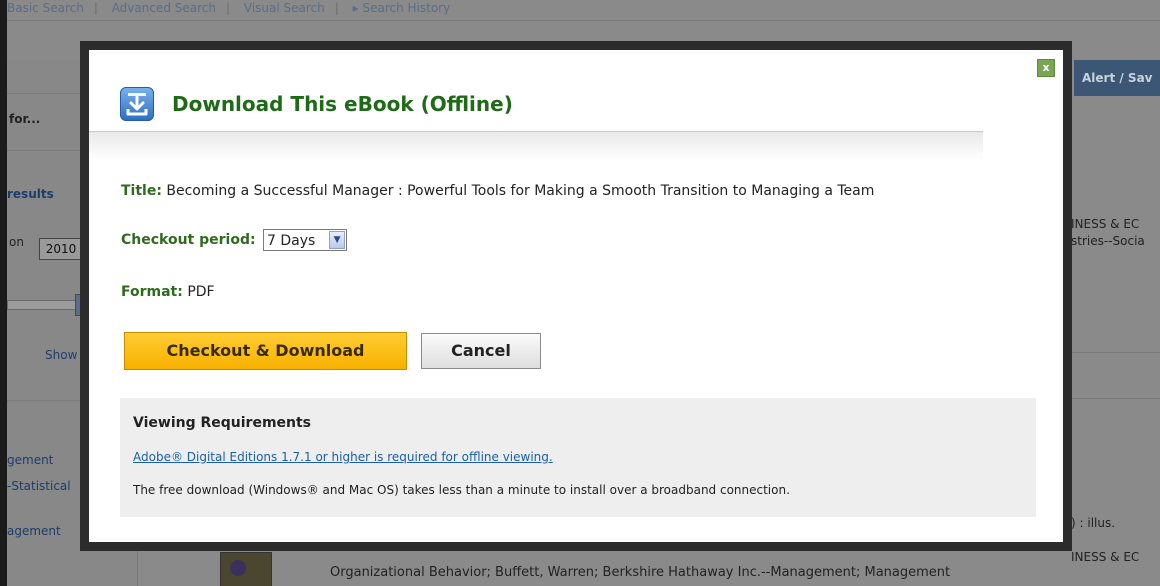 The width and height of the screenshot is (1160, 586). I want to click on title-label: Title:, so click(141, 191).